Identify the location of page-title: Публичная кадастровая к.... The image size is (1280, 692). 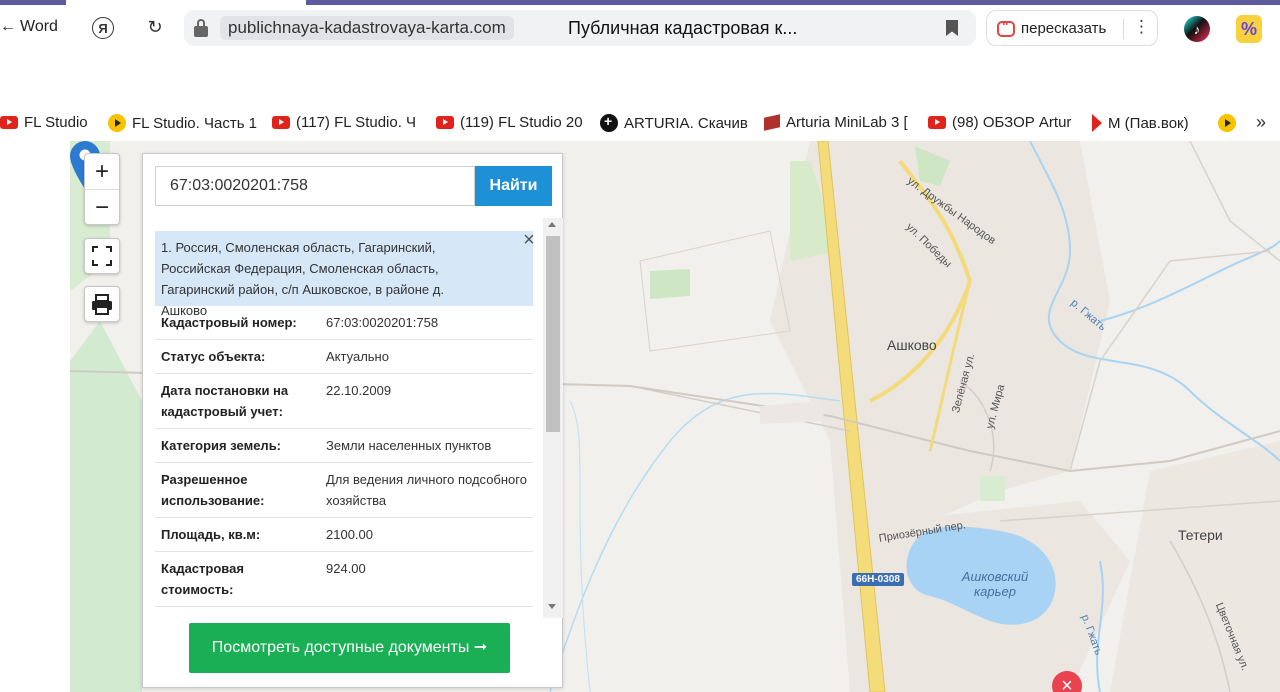
(683, 28).